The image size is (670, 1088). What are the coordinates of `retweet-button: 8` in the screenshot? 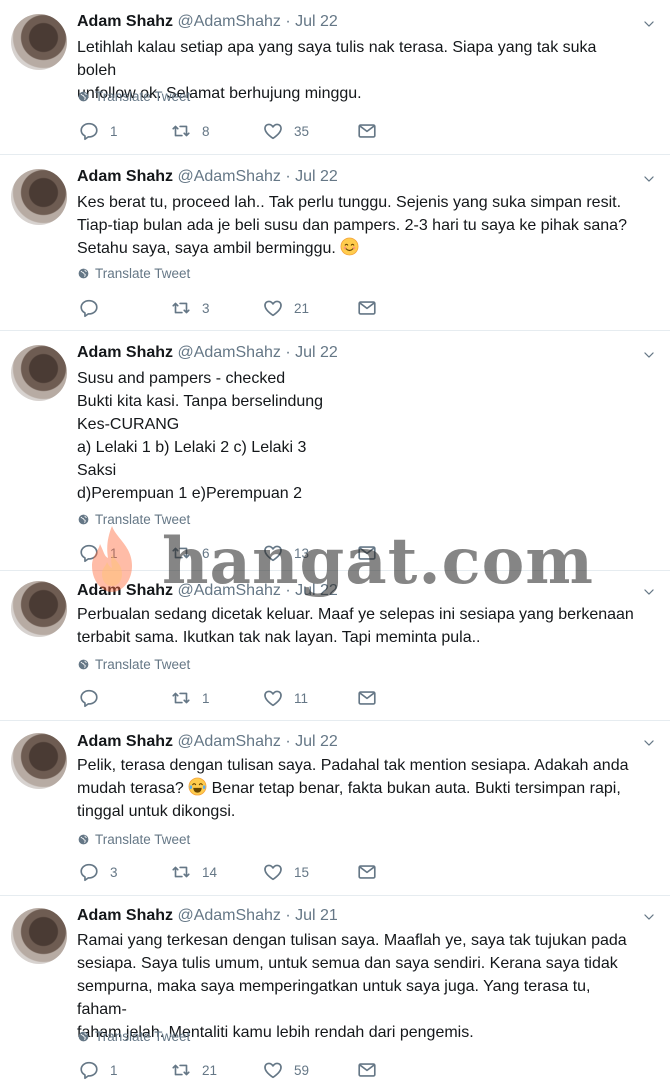 It's located at (190, 131).